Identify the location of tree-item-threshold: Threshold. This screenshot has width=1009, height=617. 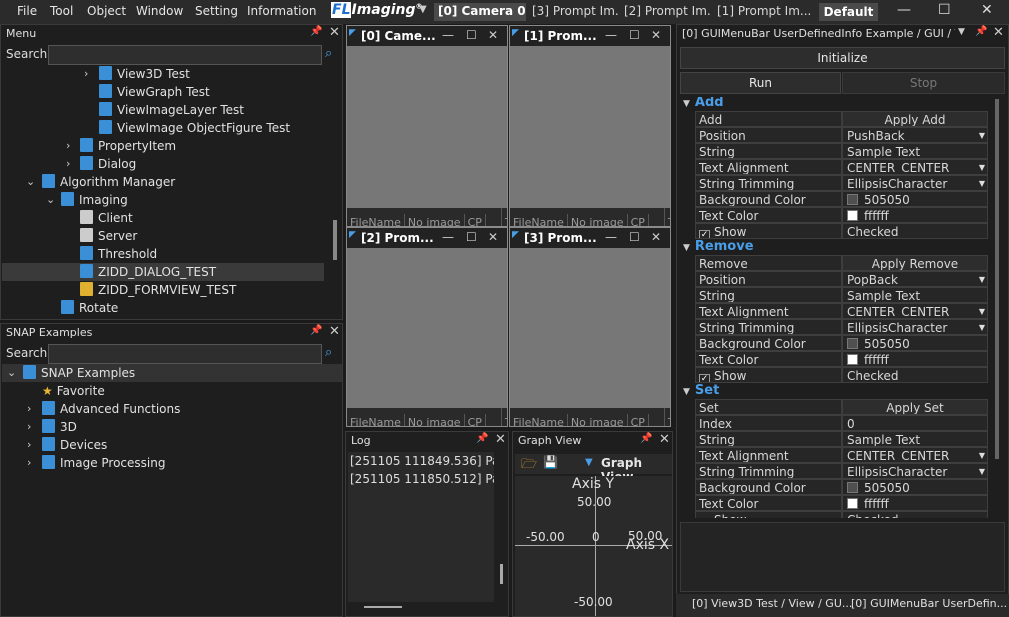
(118, 254).